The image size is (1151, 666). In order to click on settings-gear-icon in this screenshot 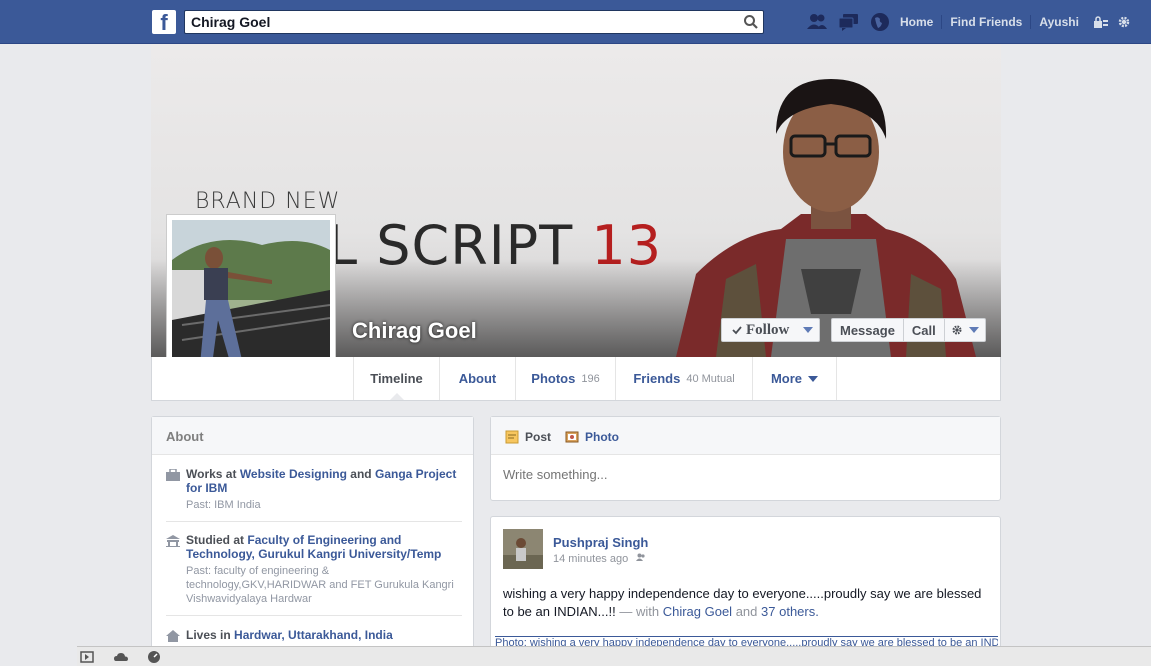, I will do `click(1124, 22)`.